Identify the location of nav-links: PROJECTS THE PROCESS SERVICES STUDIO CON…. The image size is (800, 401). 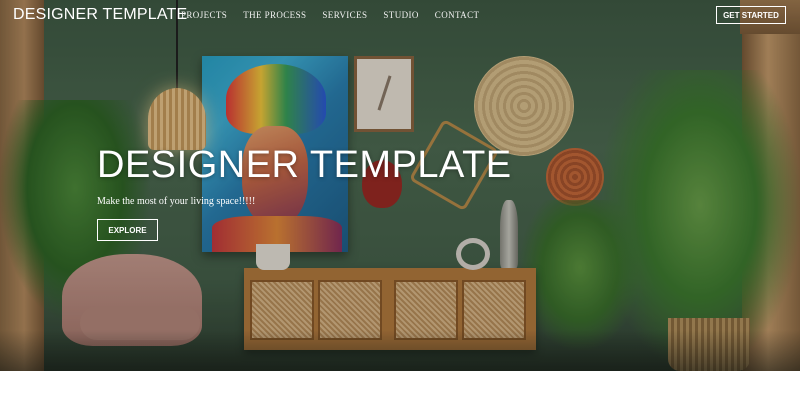
(338, 15).